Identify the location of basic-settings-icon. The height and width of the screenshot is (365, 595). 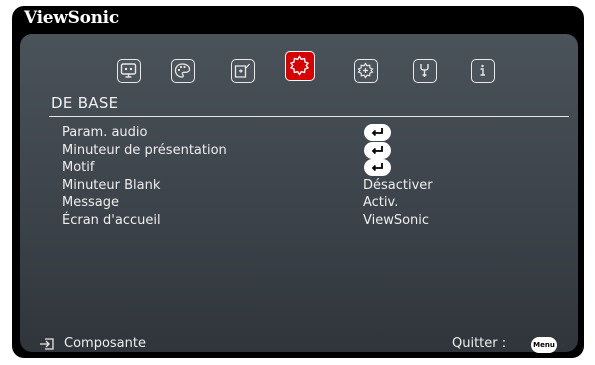
(299, 65).